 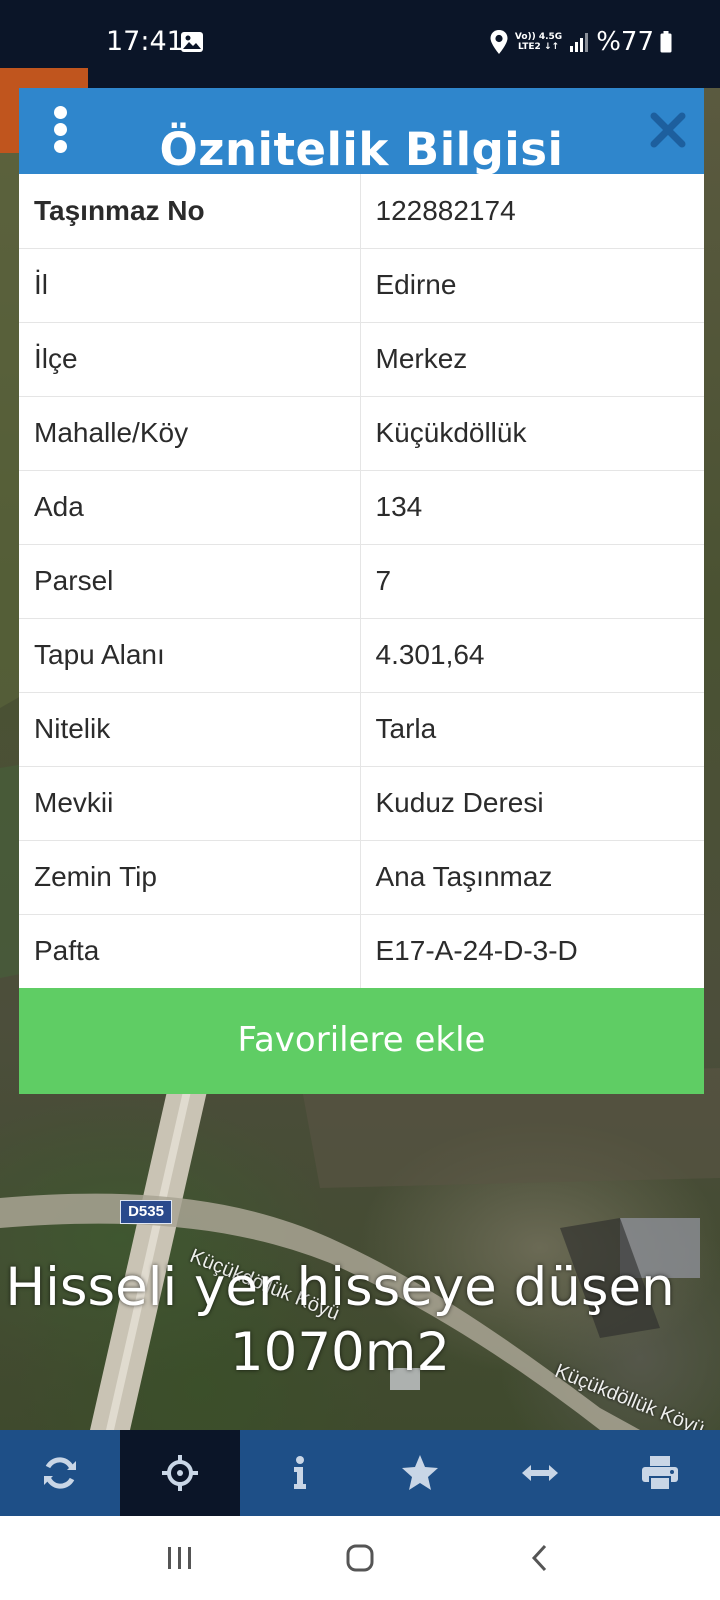 I want to click on attribute-key: Parsel, so click(x=190, y=581).